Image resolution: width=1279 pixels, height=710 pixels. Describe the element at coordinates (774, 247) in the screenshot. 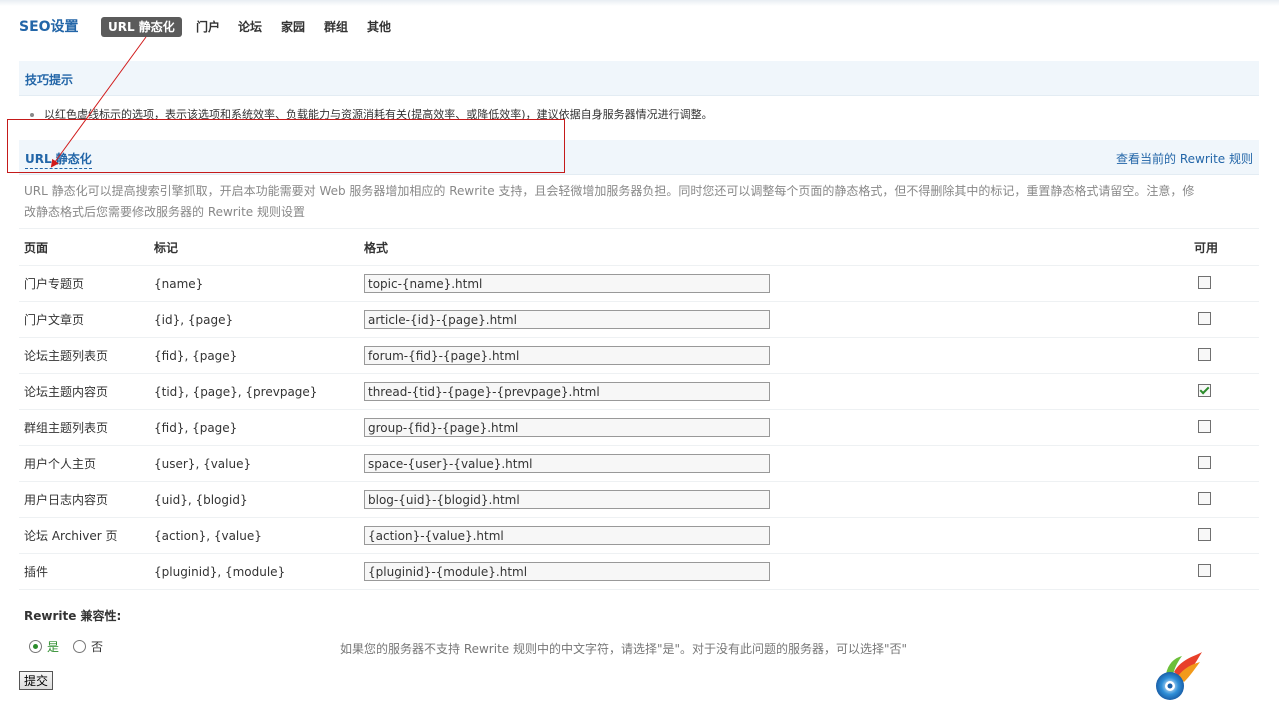

I see `header-format: 格式` at that location.